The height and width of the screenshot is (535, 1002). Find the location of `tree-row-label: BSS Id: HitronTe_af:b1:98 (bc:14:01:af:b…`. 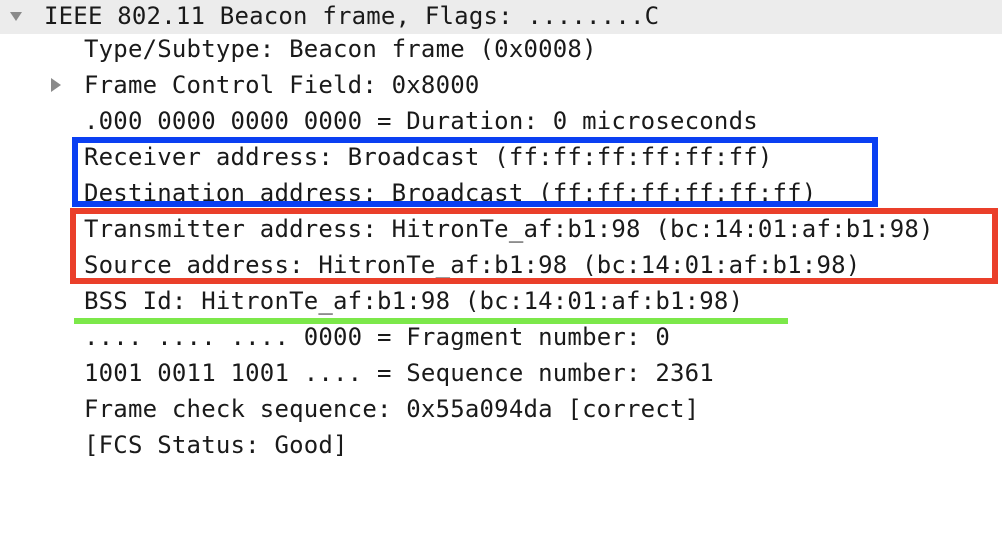

tree-row-label: BSS Id: HitronTe_af:b1:98 (bc:14:01:af:b… is located at coordinates (414, 301).